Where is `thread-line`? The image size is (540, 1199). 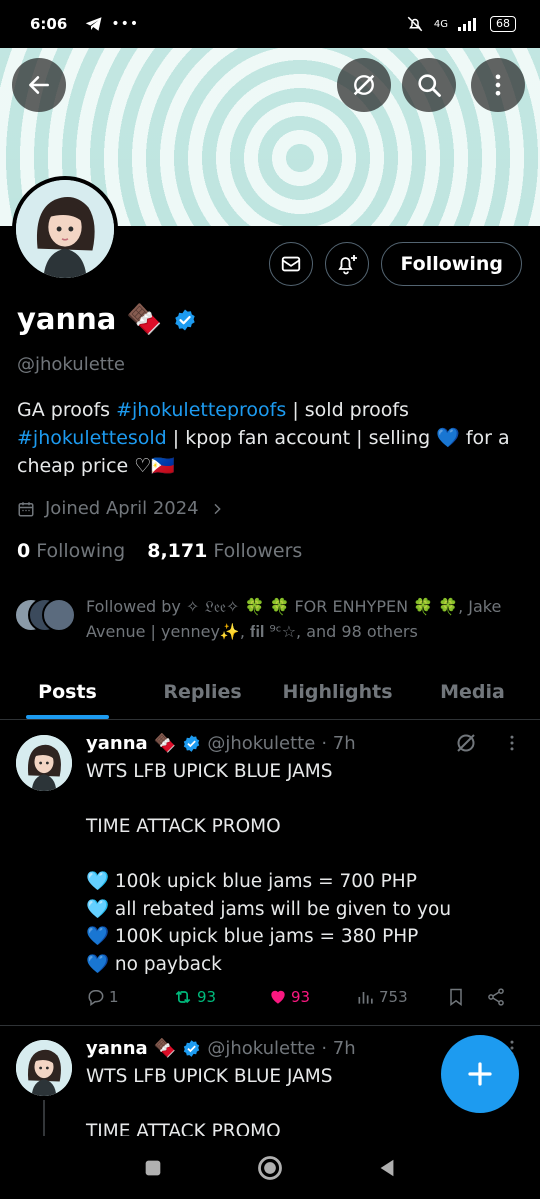
thread-line is located at coordinates (44, 1118).